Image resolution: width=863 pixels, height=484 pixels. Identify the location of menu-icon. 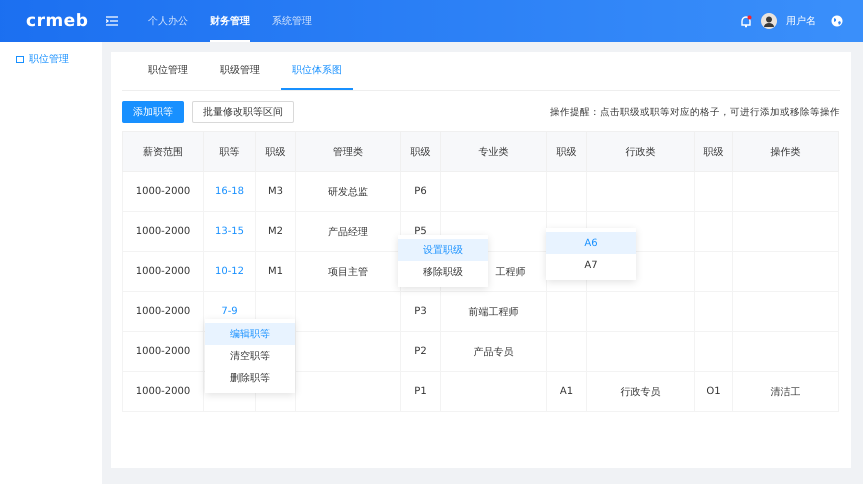
(112, 21).